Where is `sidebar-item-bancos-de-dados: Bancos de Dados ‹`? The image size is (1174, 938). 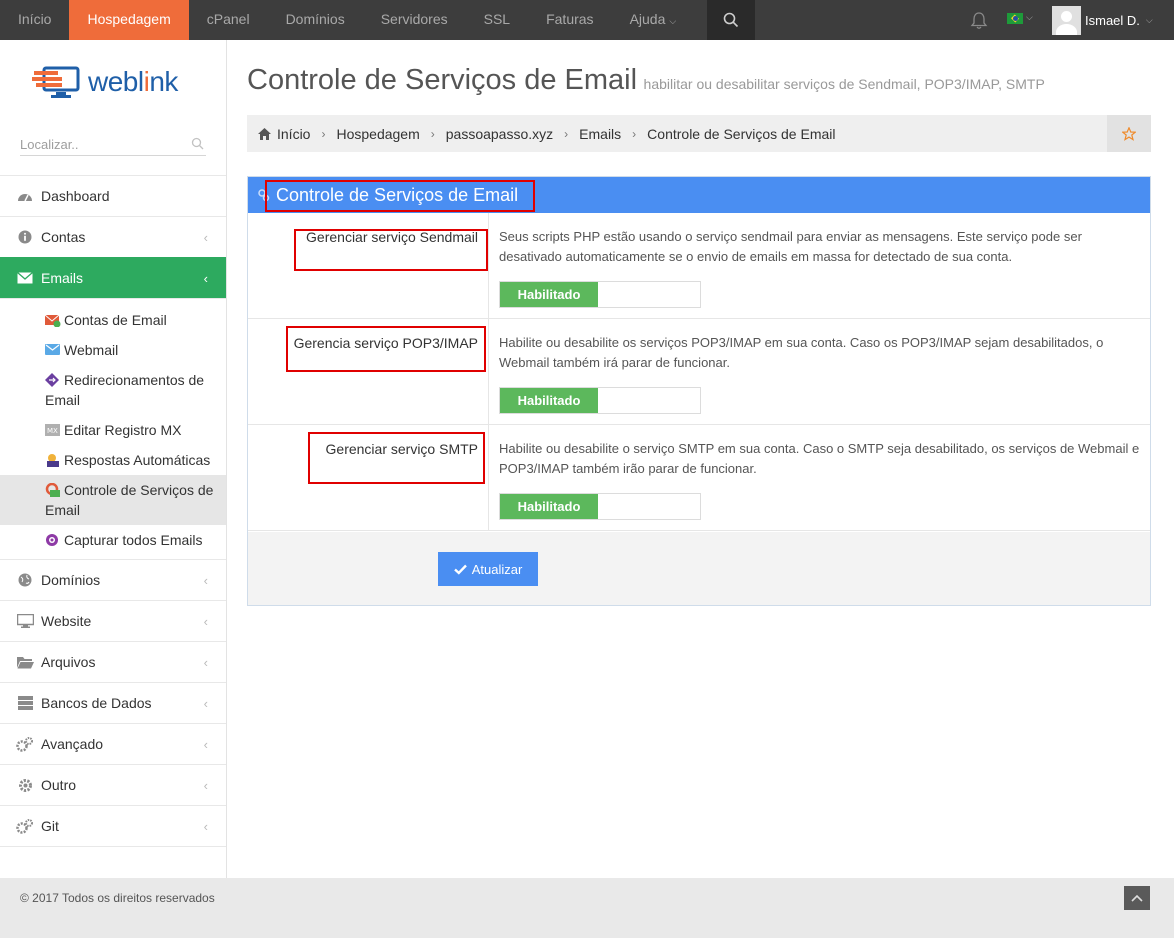 sidebar-item-bancos-de-dados: Bancos de Dados ‹ is located at coordinates (113, 702).